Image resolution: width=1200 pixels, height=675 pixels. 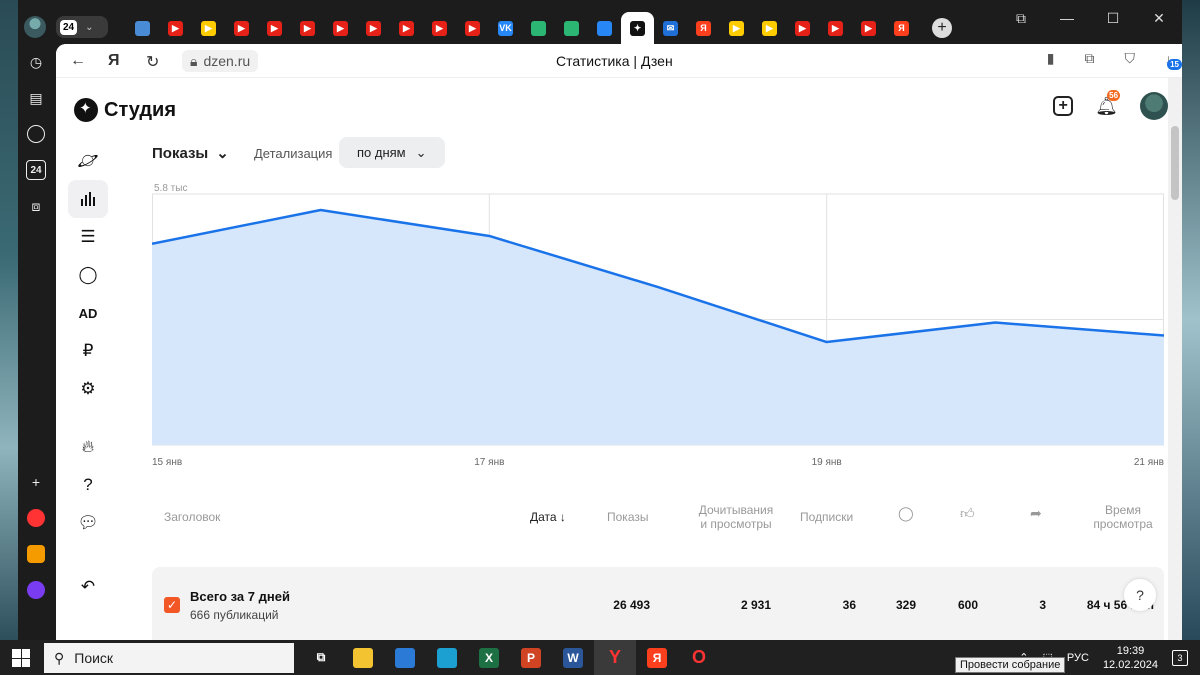 What do you see at coordinates (88, 237) in the screenshot?
I see `publications-icon: ☰` at bounding box center [88, 237].